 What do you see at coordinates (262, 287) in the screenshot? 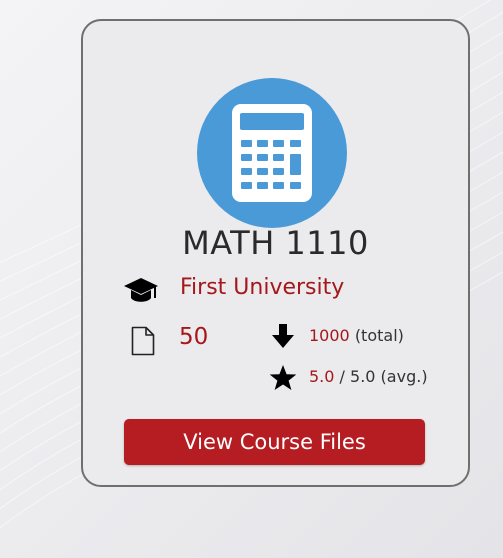
I see `university-name: First University` at bounding box center [262, 287].